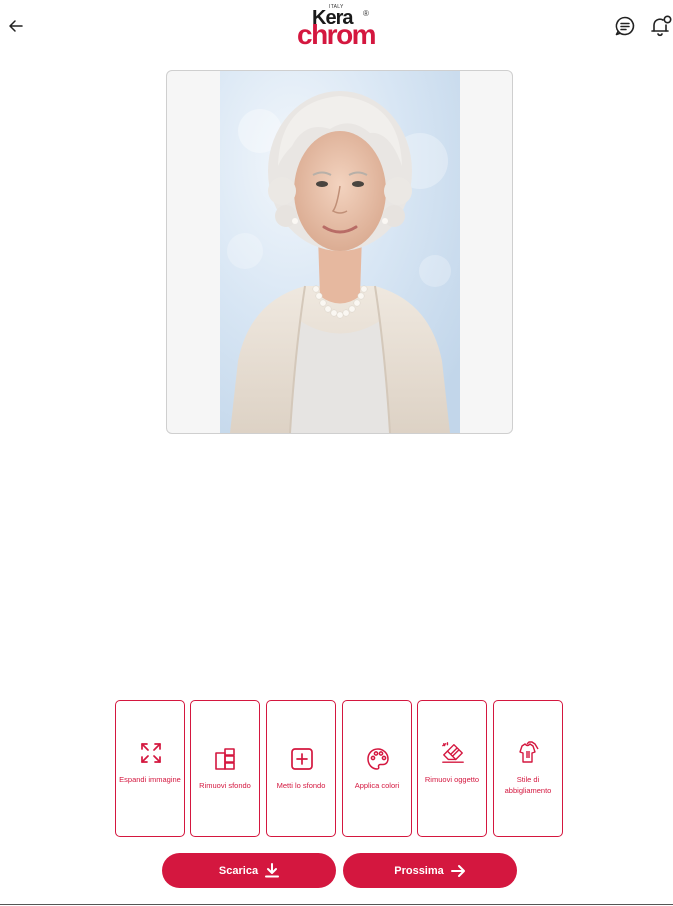  What do you see at coordinates (150, 779) in the screenshot?
I see `tool-label: Espandi immagine` at bounding box center [150, 779].